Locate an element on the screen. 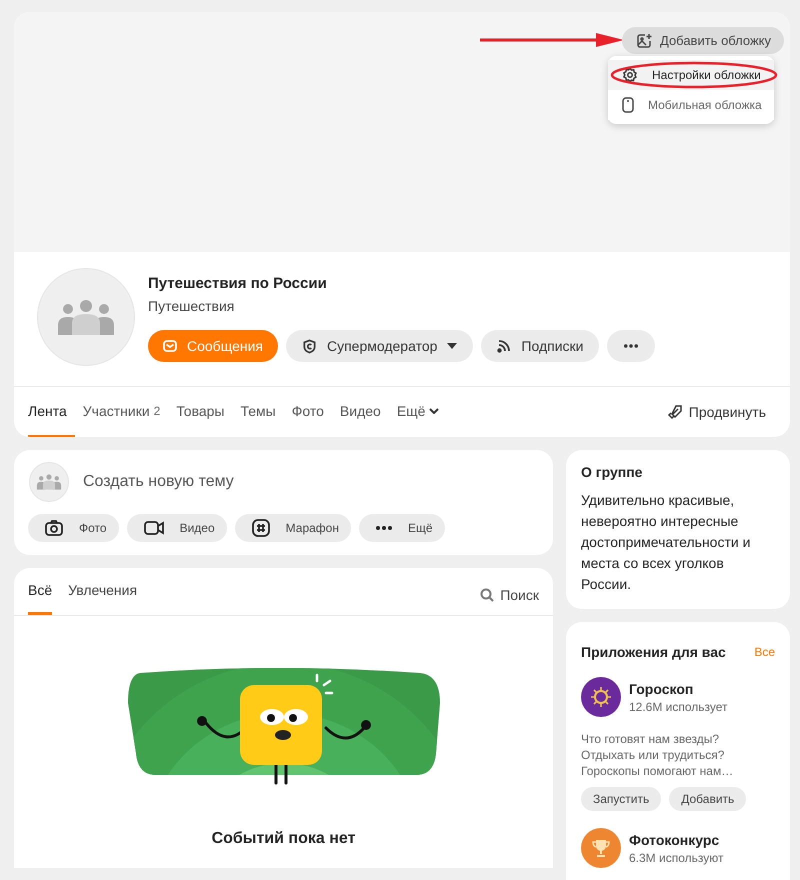 This screenshot has height=880, width=800. hashtag-icon is located at coordinates (261, 528).